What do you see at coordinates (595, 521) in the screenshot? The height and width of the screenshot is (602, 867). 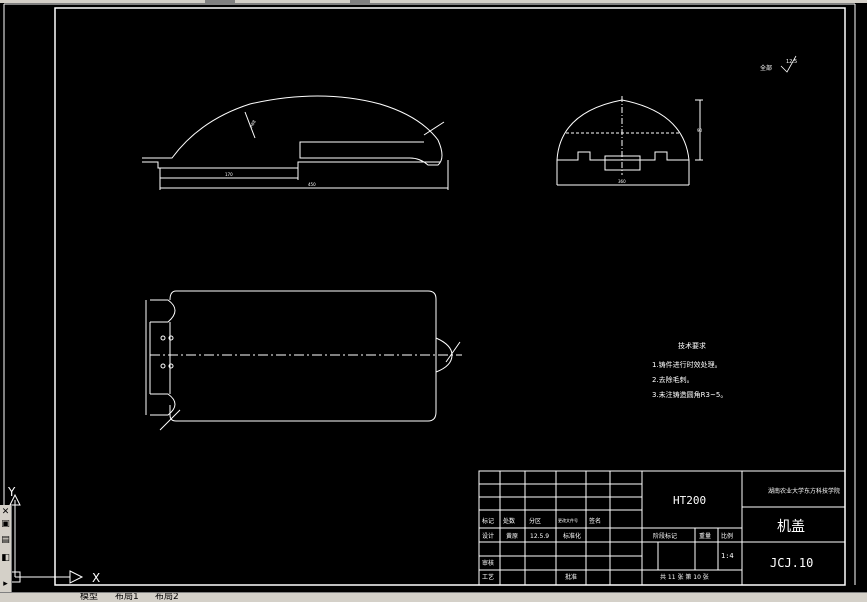 I see `label-signature: 签名` at bounding box center [595, 521].